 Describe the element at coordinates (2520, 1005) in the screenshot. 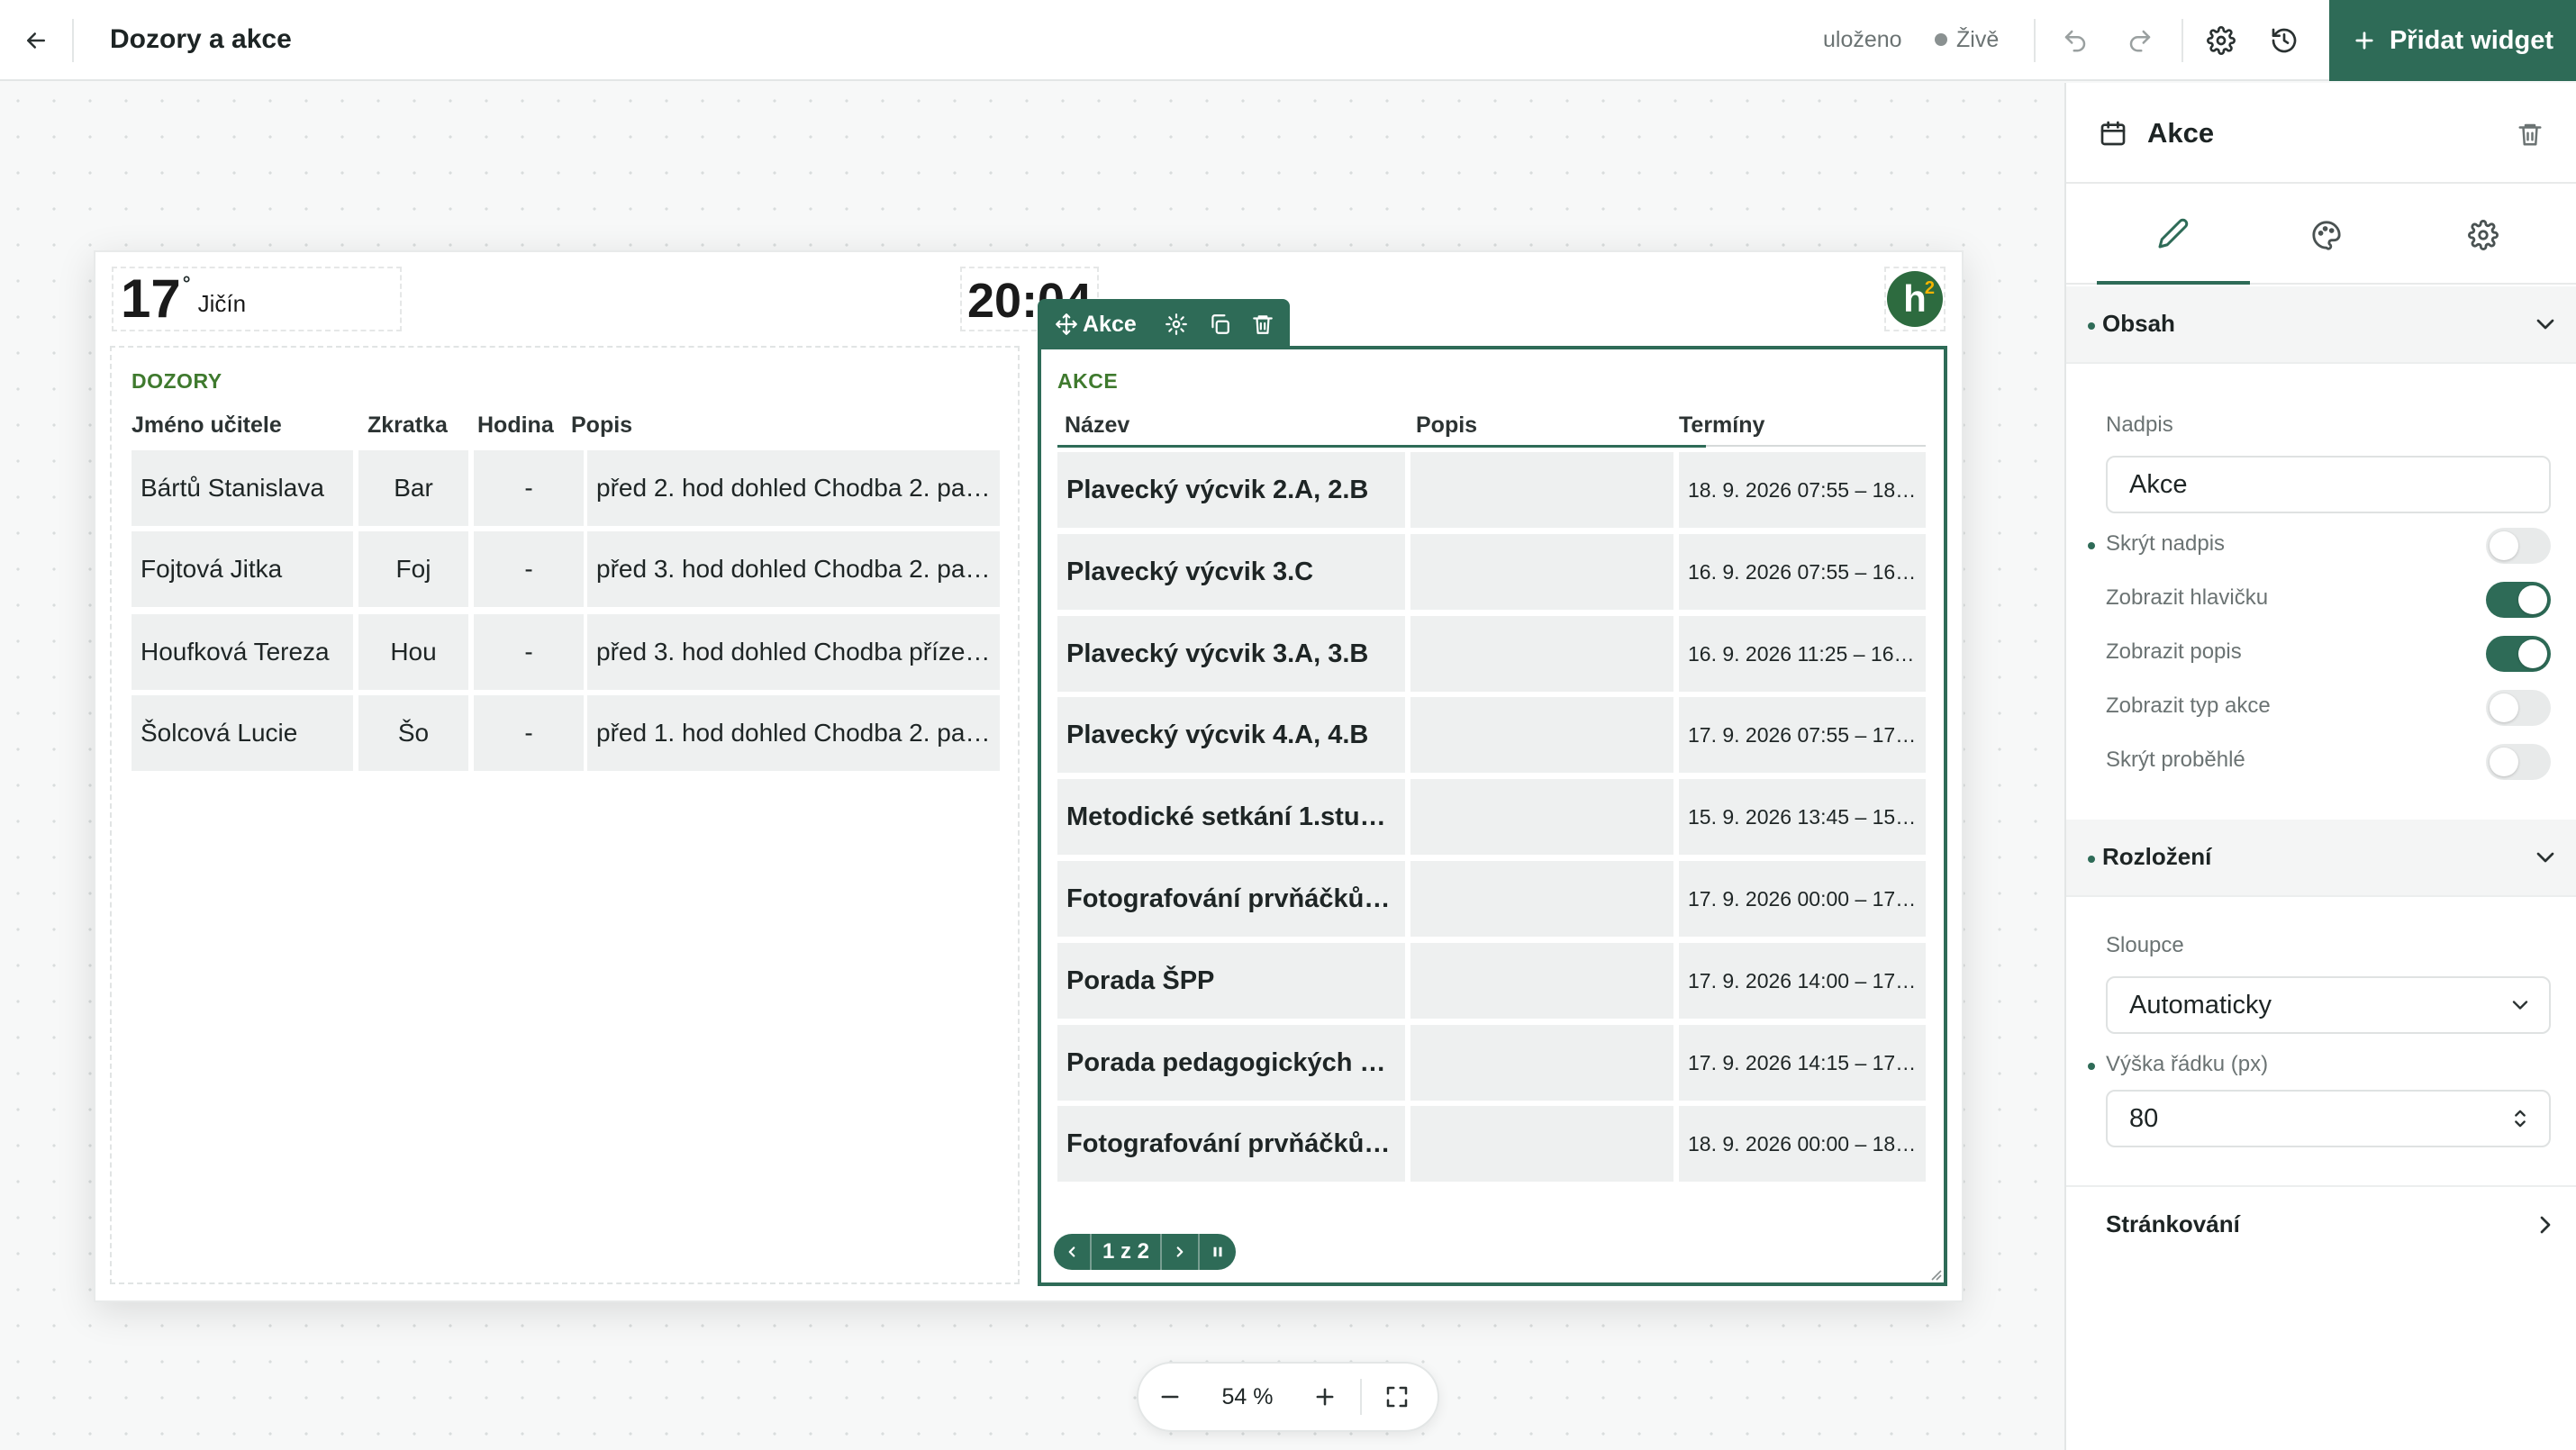

I see `chevron-down-icon` at that location.